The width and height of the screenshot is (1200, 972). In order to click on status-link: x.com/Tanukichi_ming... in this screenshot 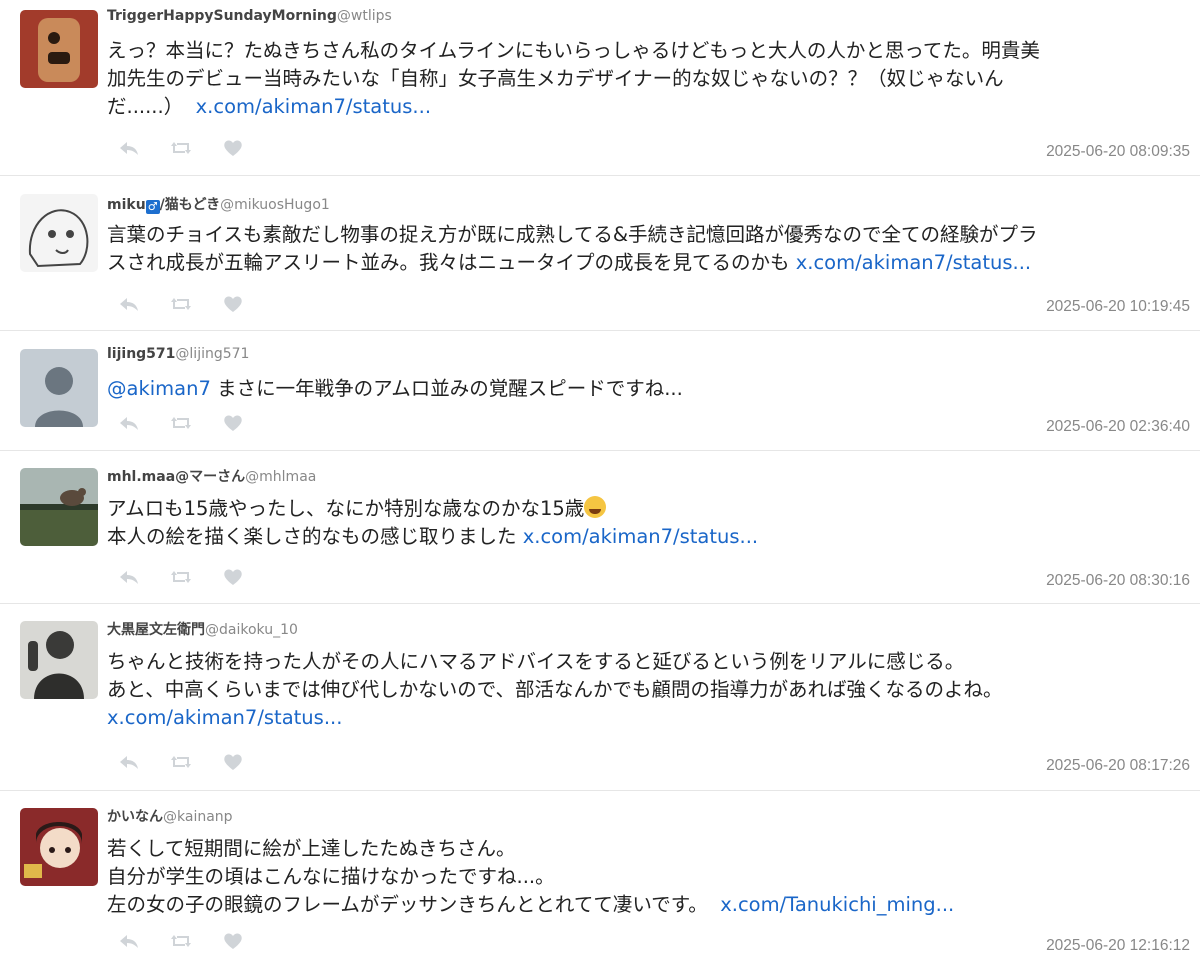, I will do `click(837, 904)`.